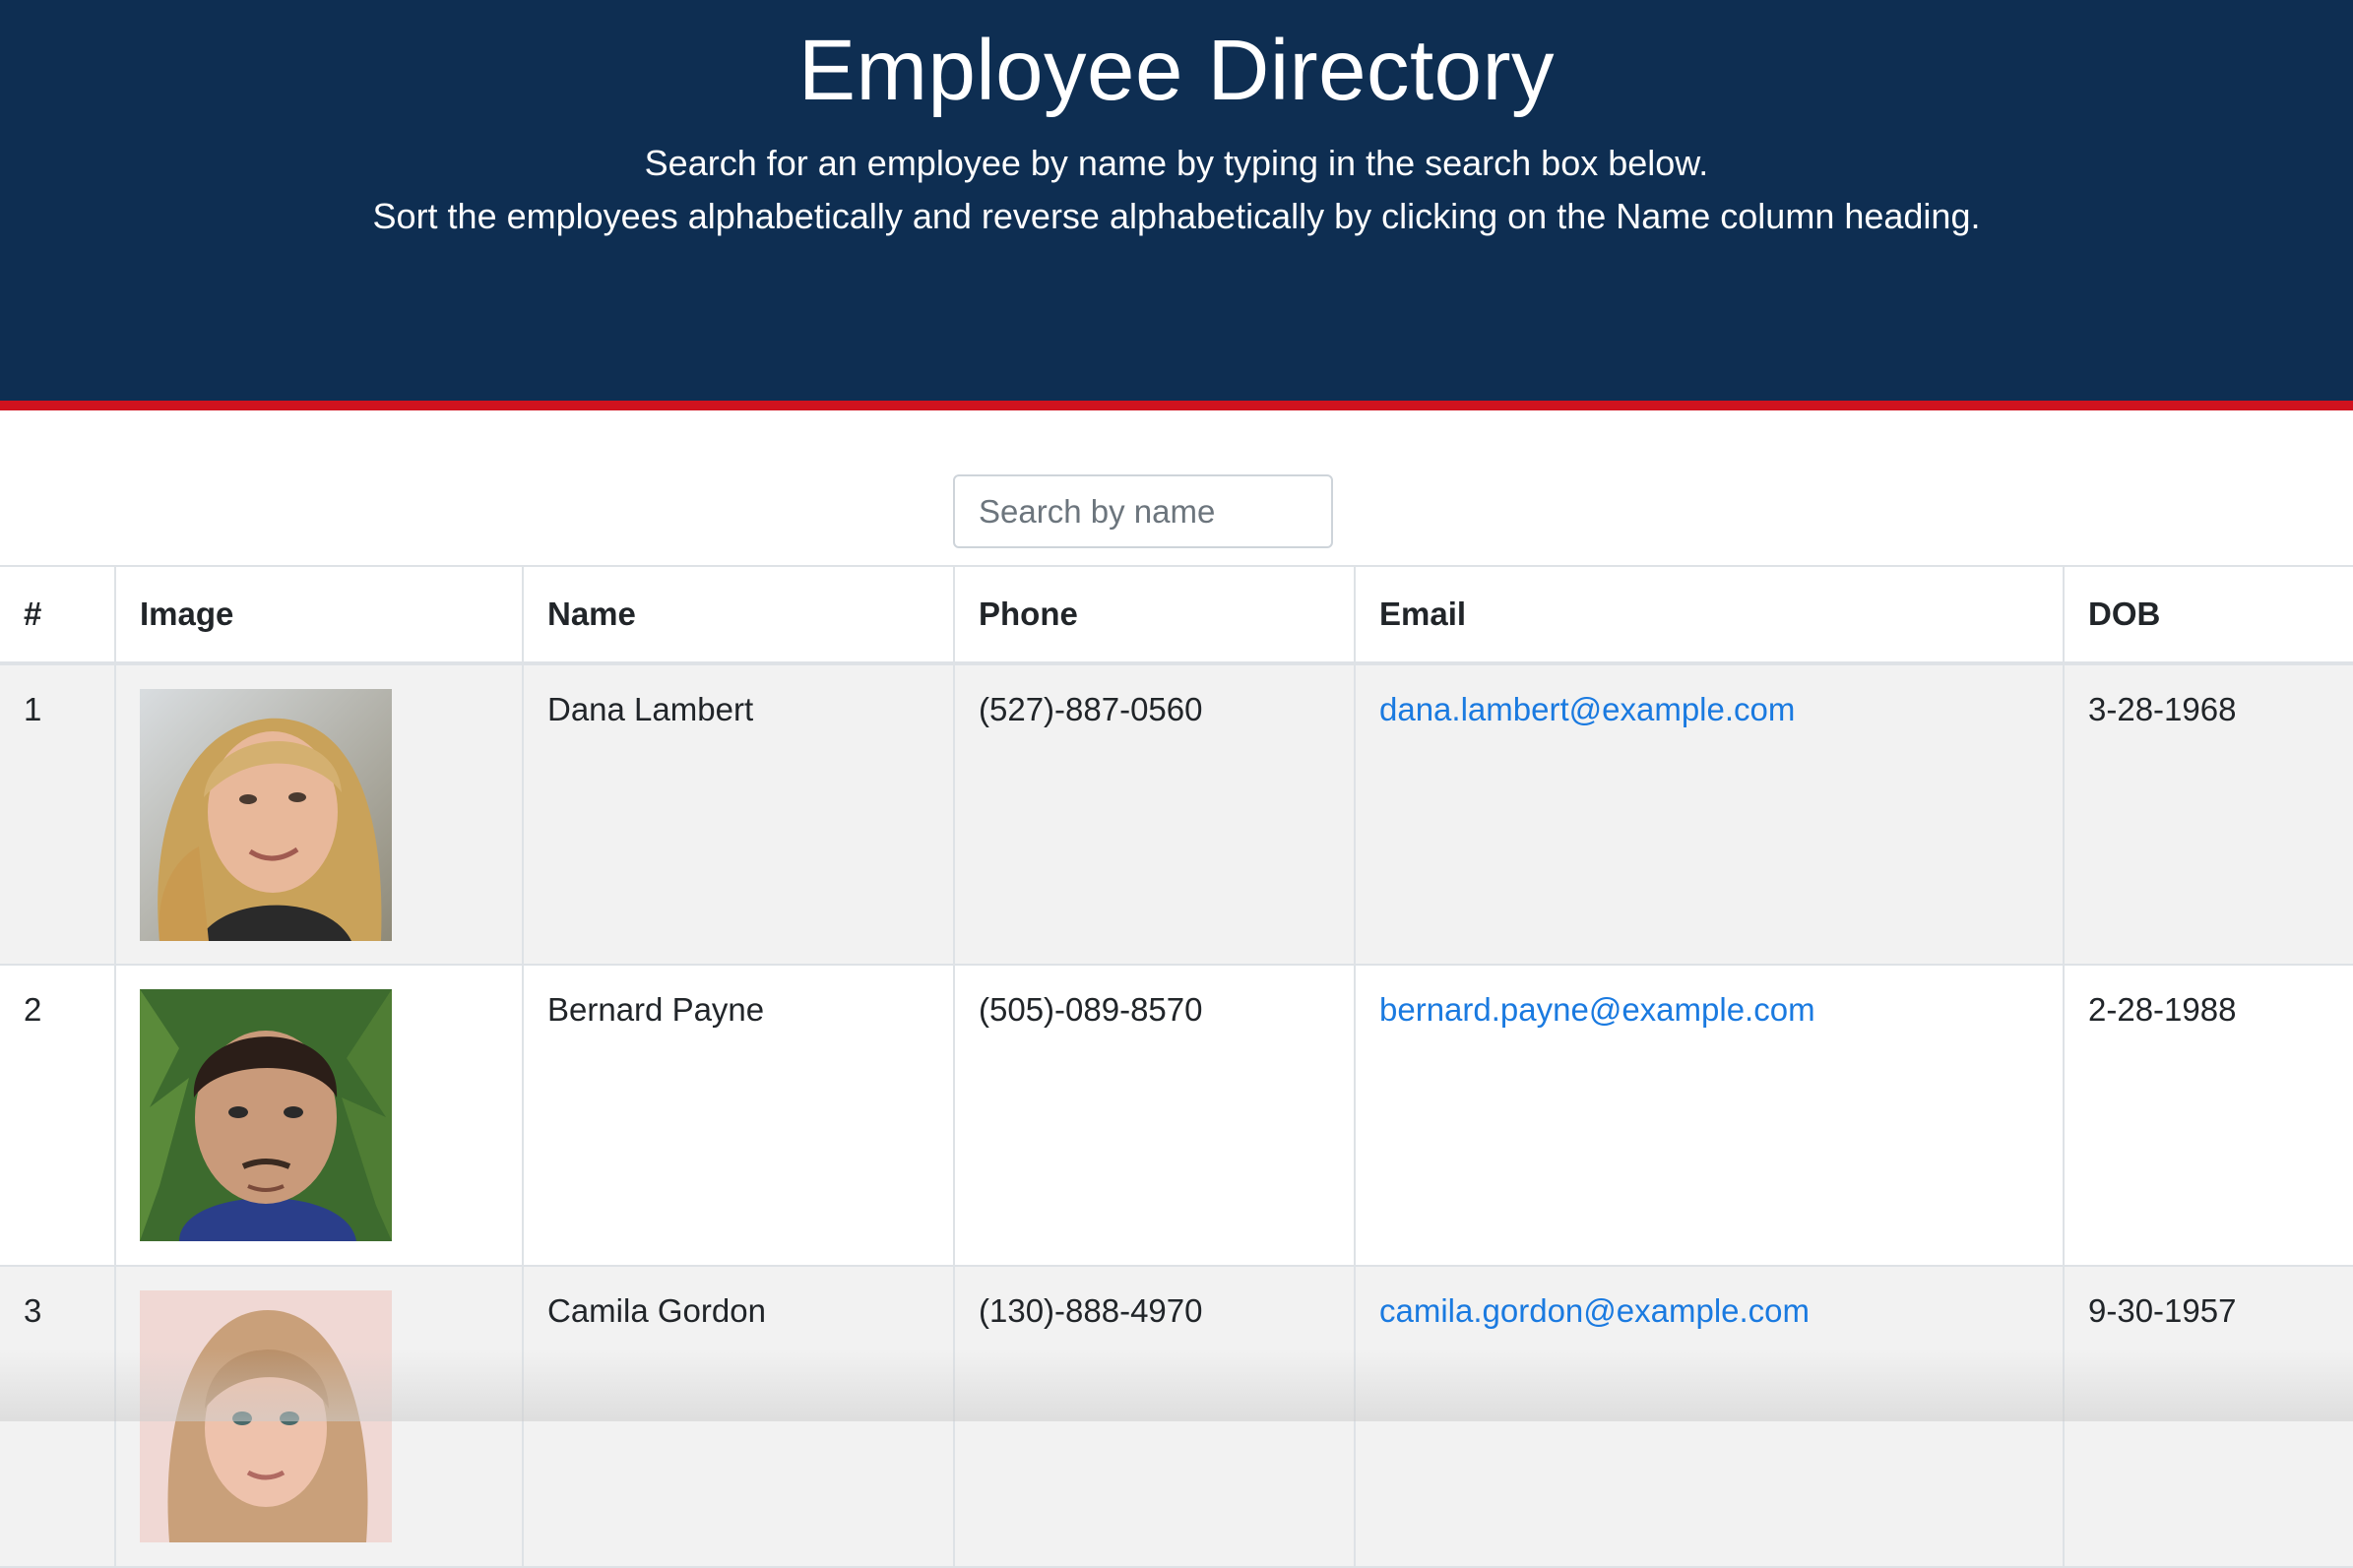 This screenshot has height=1568, width=2353. What do you see at coordinates (58, 1416) in the screenshot?
I see `row-index: 3` at bounding box center [58, 1416].